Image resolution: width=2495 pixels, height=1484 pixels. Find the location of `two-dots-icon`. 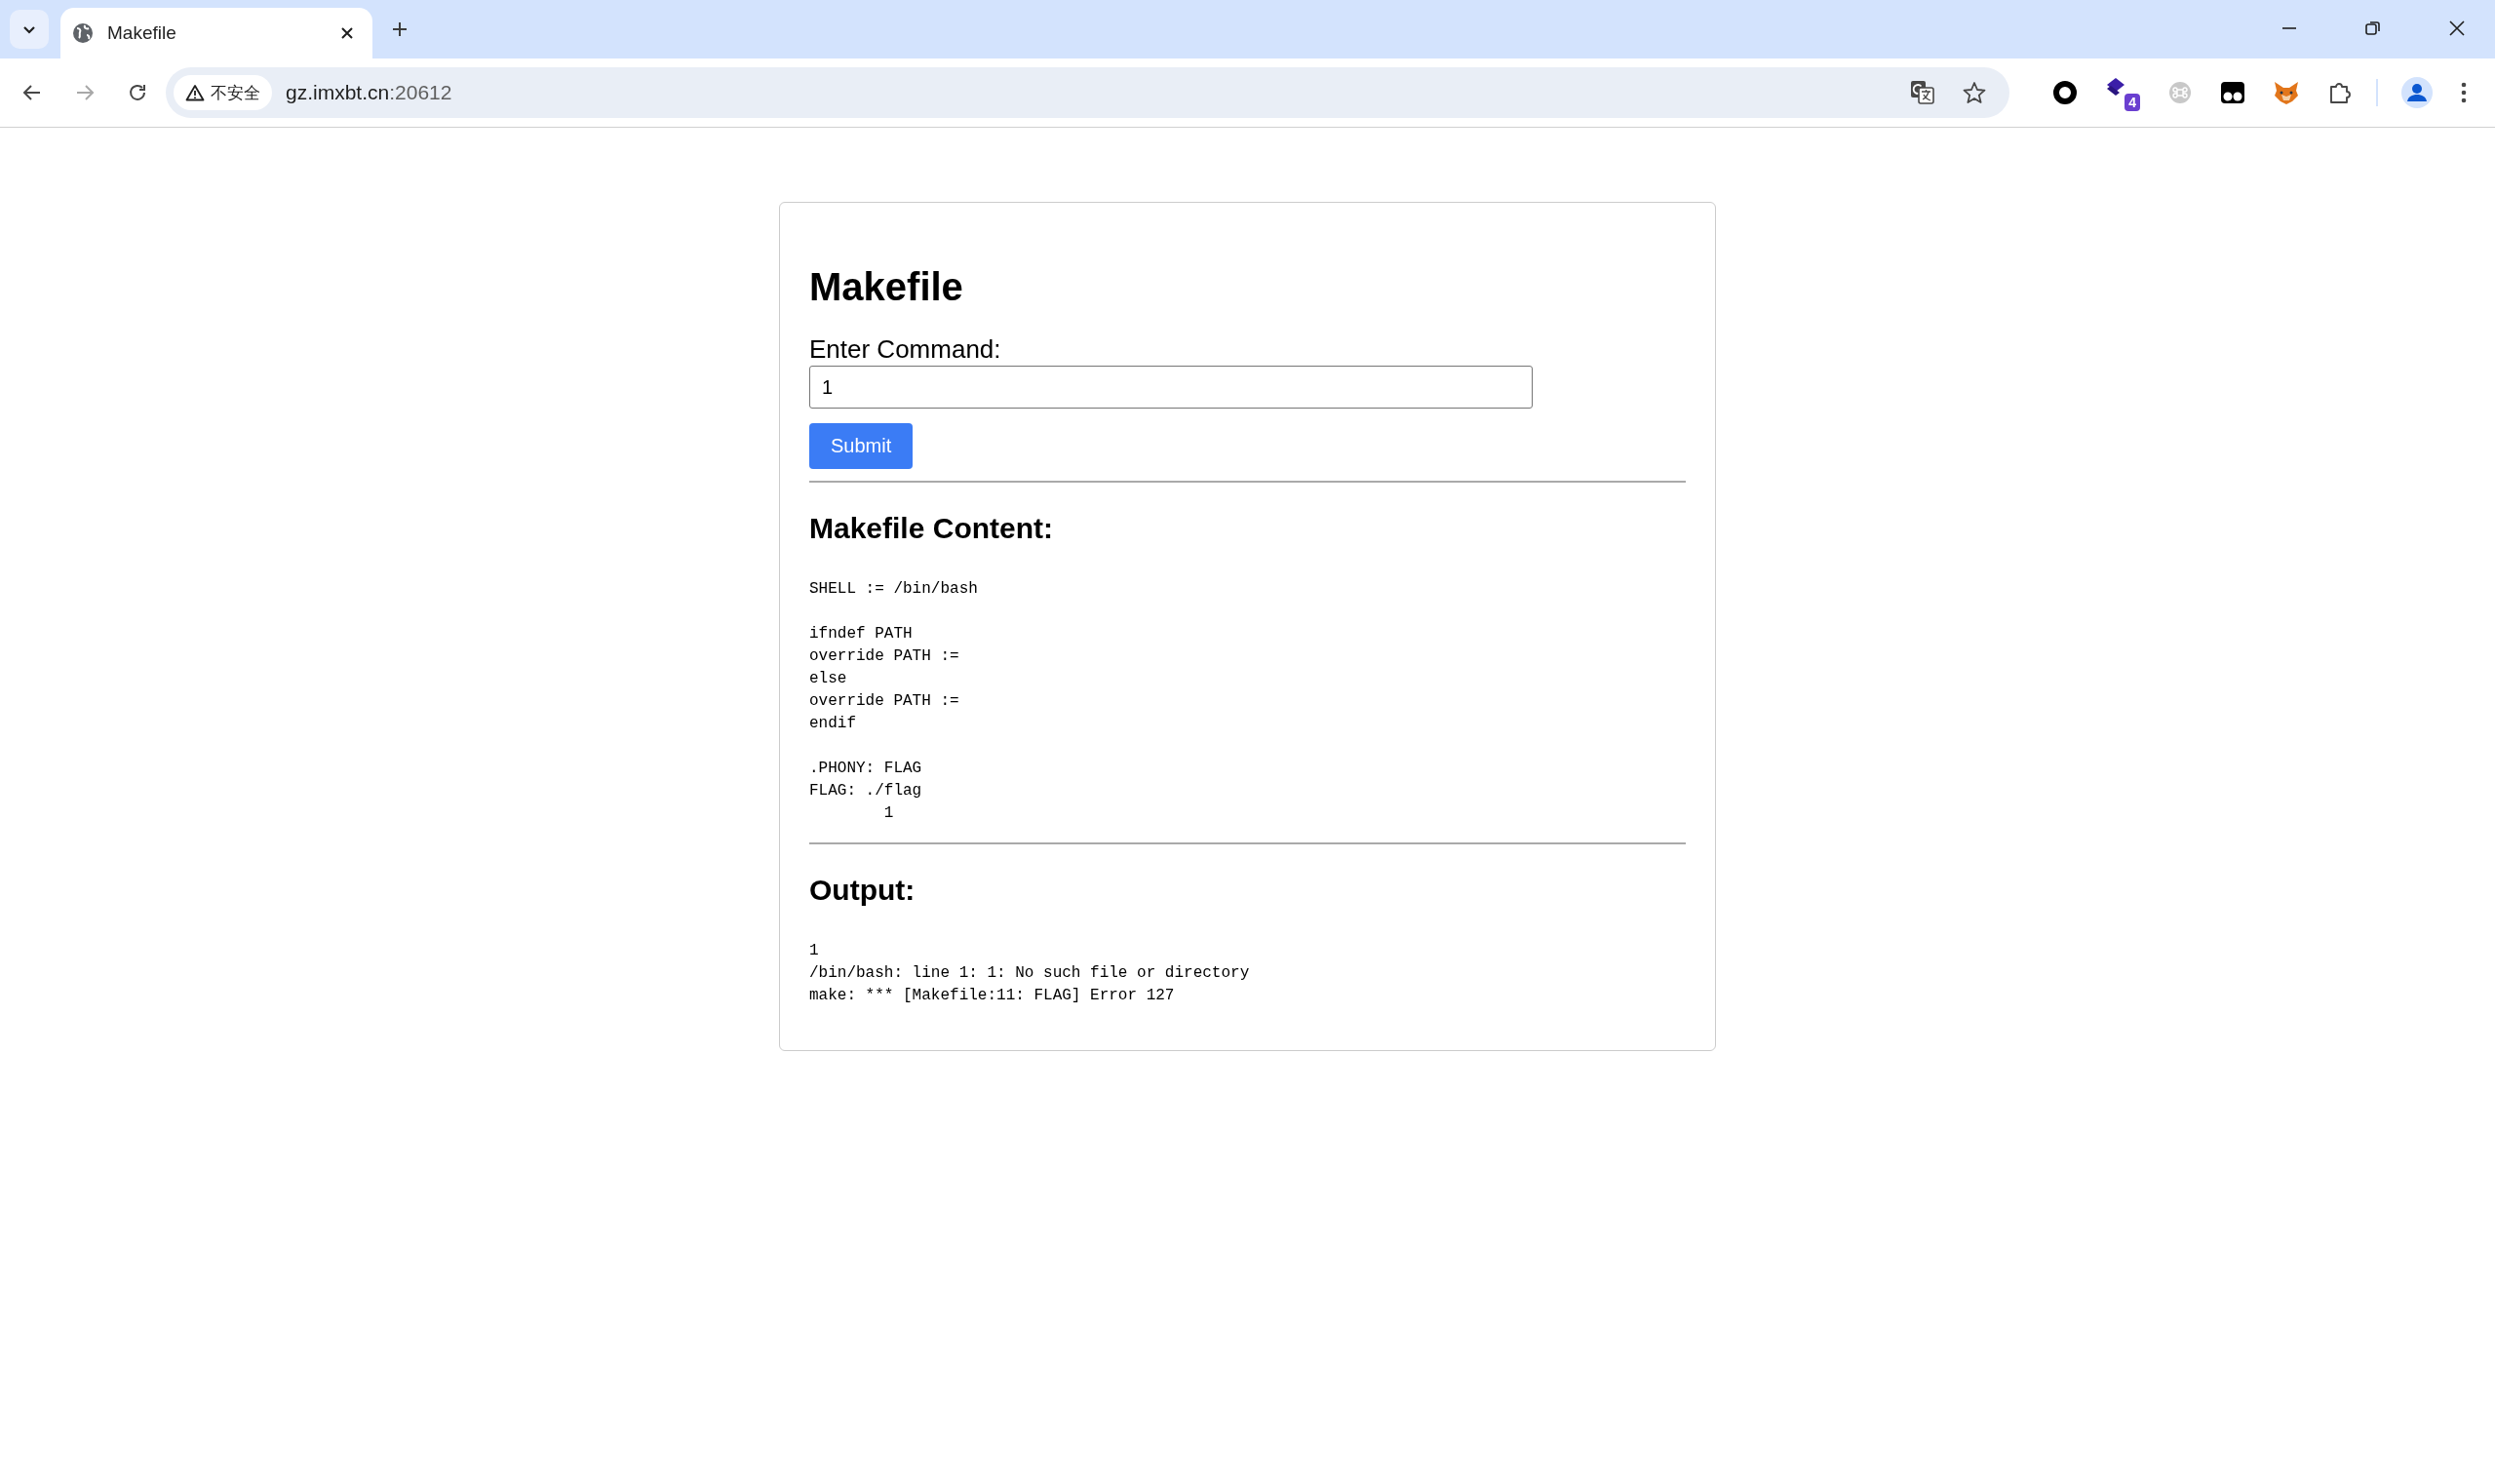

two-dots-icon is located at coordinates (2232, 92).